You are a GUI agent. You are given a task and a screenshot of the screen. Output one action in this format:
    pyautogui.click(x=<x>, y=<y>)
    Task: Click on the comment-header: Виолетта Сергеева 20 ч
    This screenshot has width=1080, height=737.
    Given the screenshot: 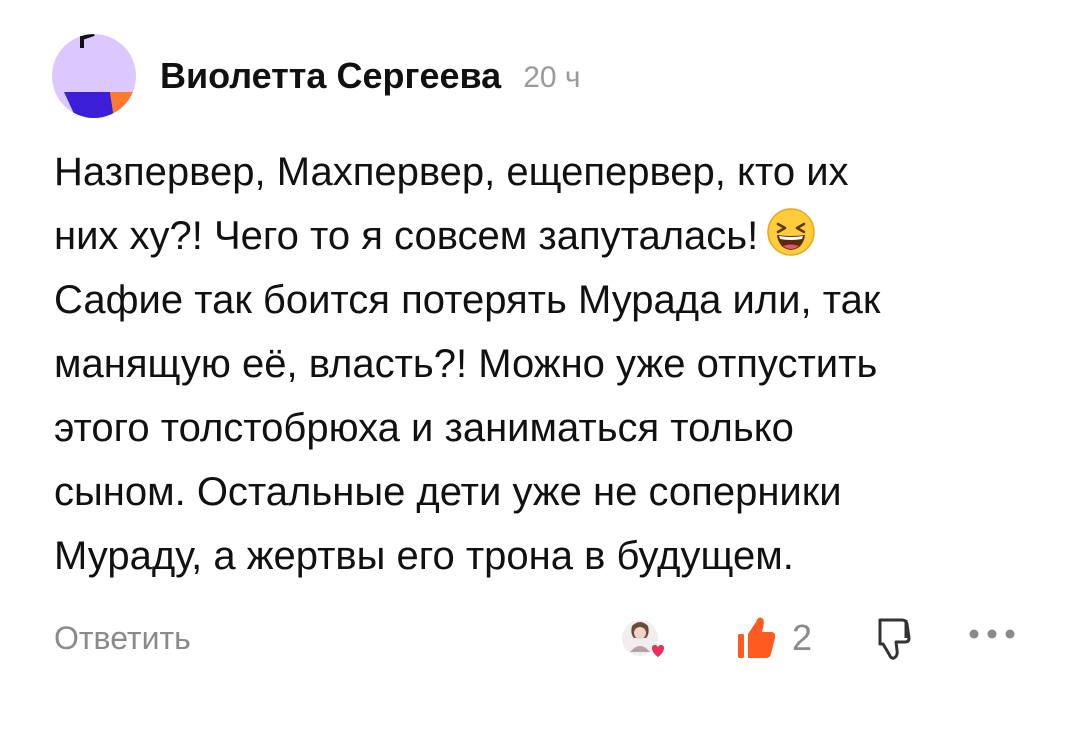 What is the action you would take?
    pyautogui.click(x=316, y=76)
    